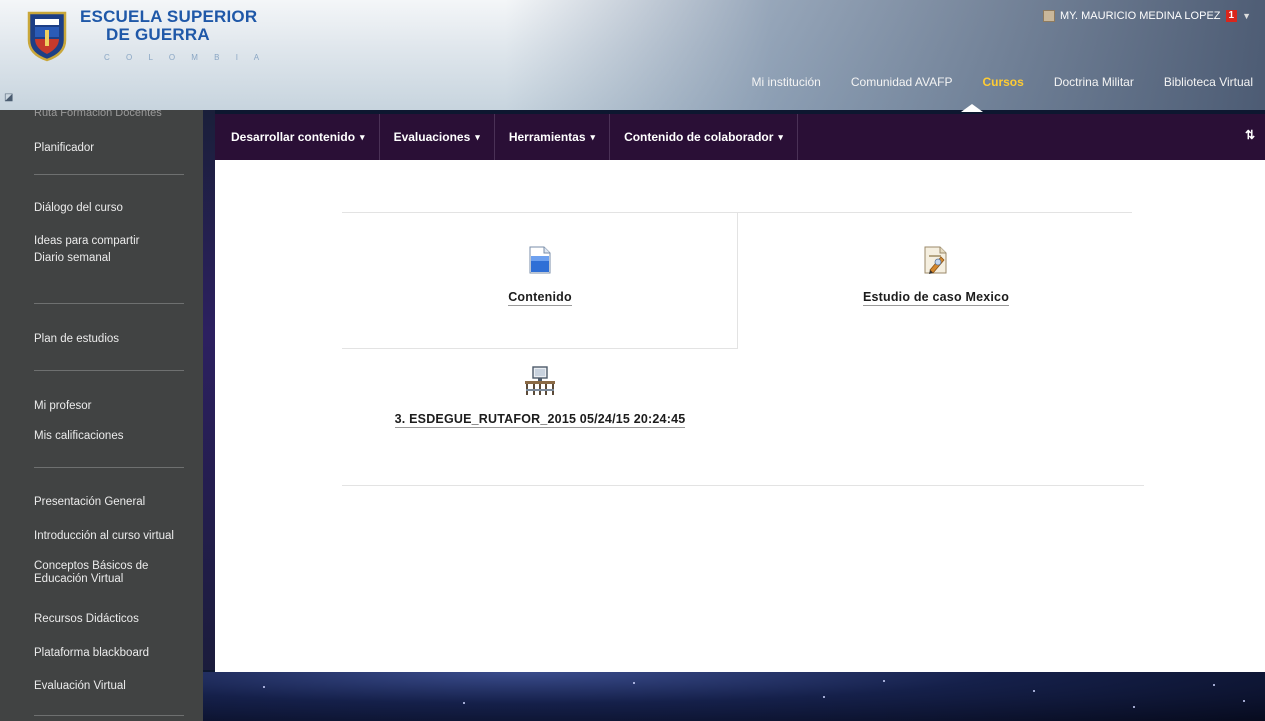  What do you see at coordinates (8, 97) in the screenshot?
I see `expand-icon: ◪` at bounding box center [8, 97].